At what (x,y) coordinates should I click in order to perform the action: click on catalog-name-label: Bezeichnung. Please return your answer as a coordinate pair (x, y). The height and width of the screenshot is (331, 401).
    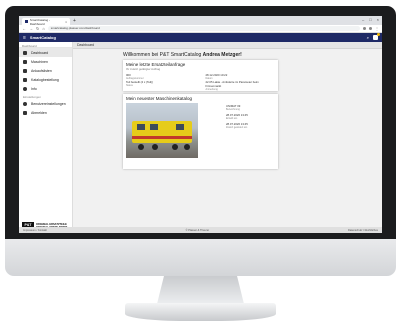
    Looking at the image, I should click on (233, 109).